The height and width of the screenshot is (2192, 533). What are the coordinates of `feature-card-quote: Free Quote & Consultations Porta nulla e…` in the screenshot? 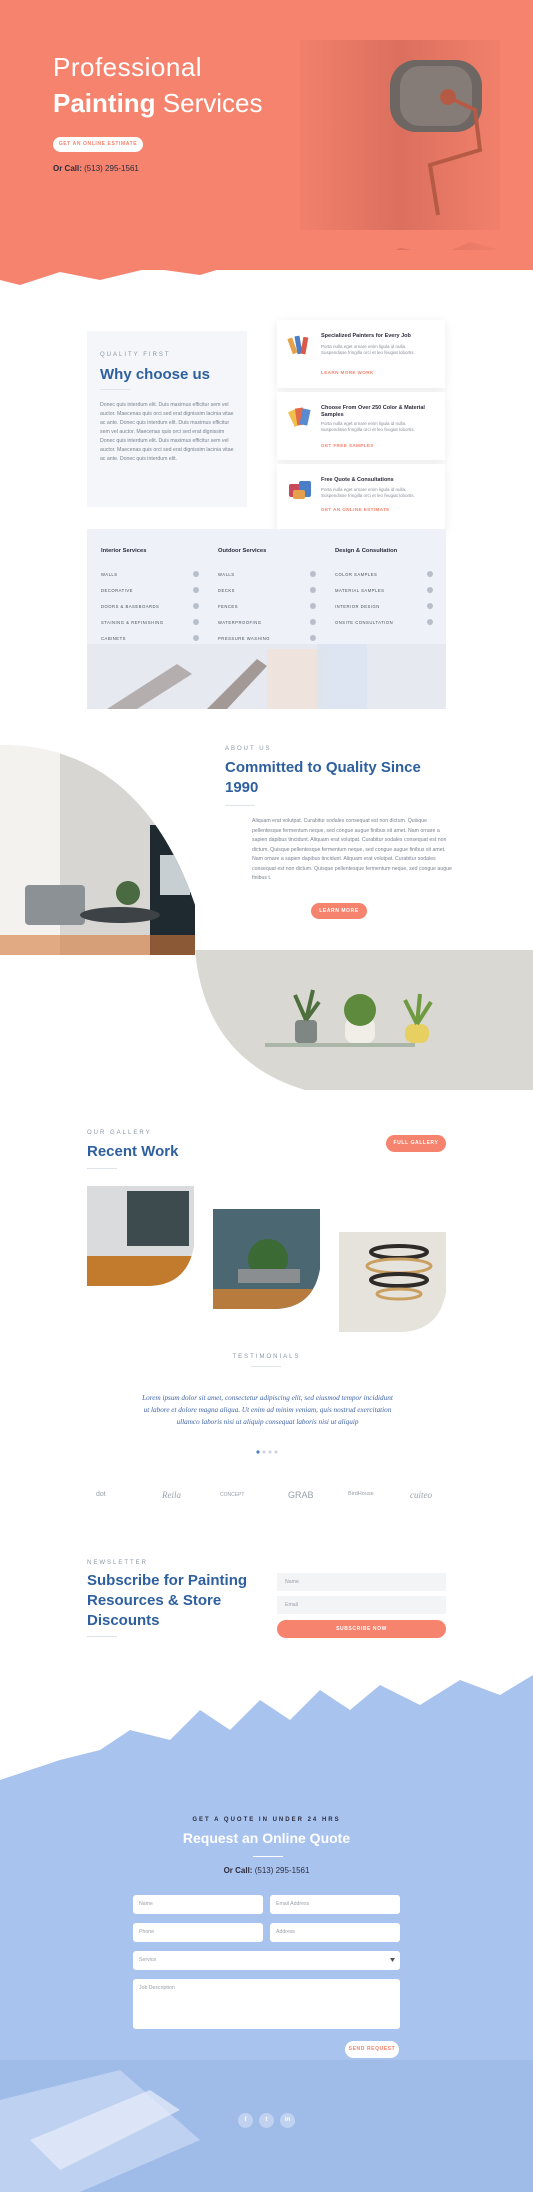 It's located at (361, 498).